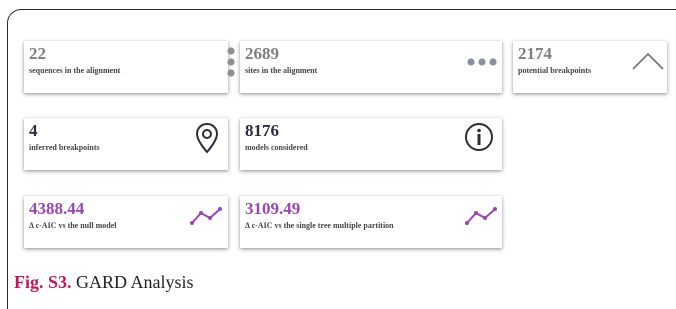  Describe the element at coordinates (281, 70) in the screenshot. I see `card-label: sites in the alignment` at that location.